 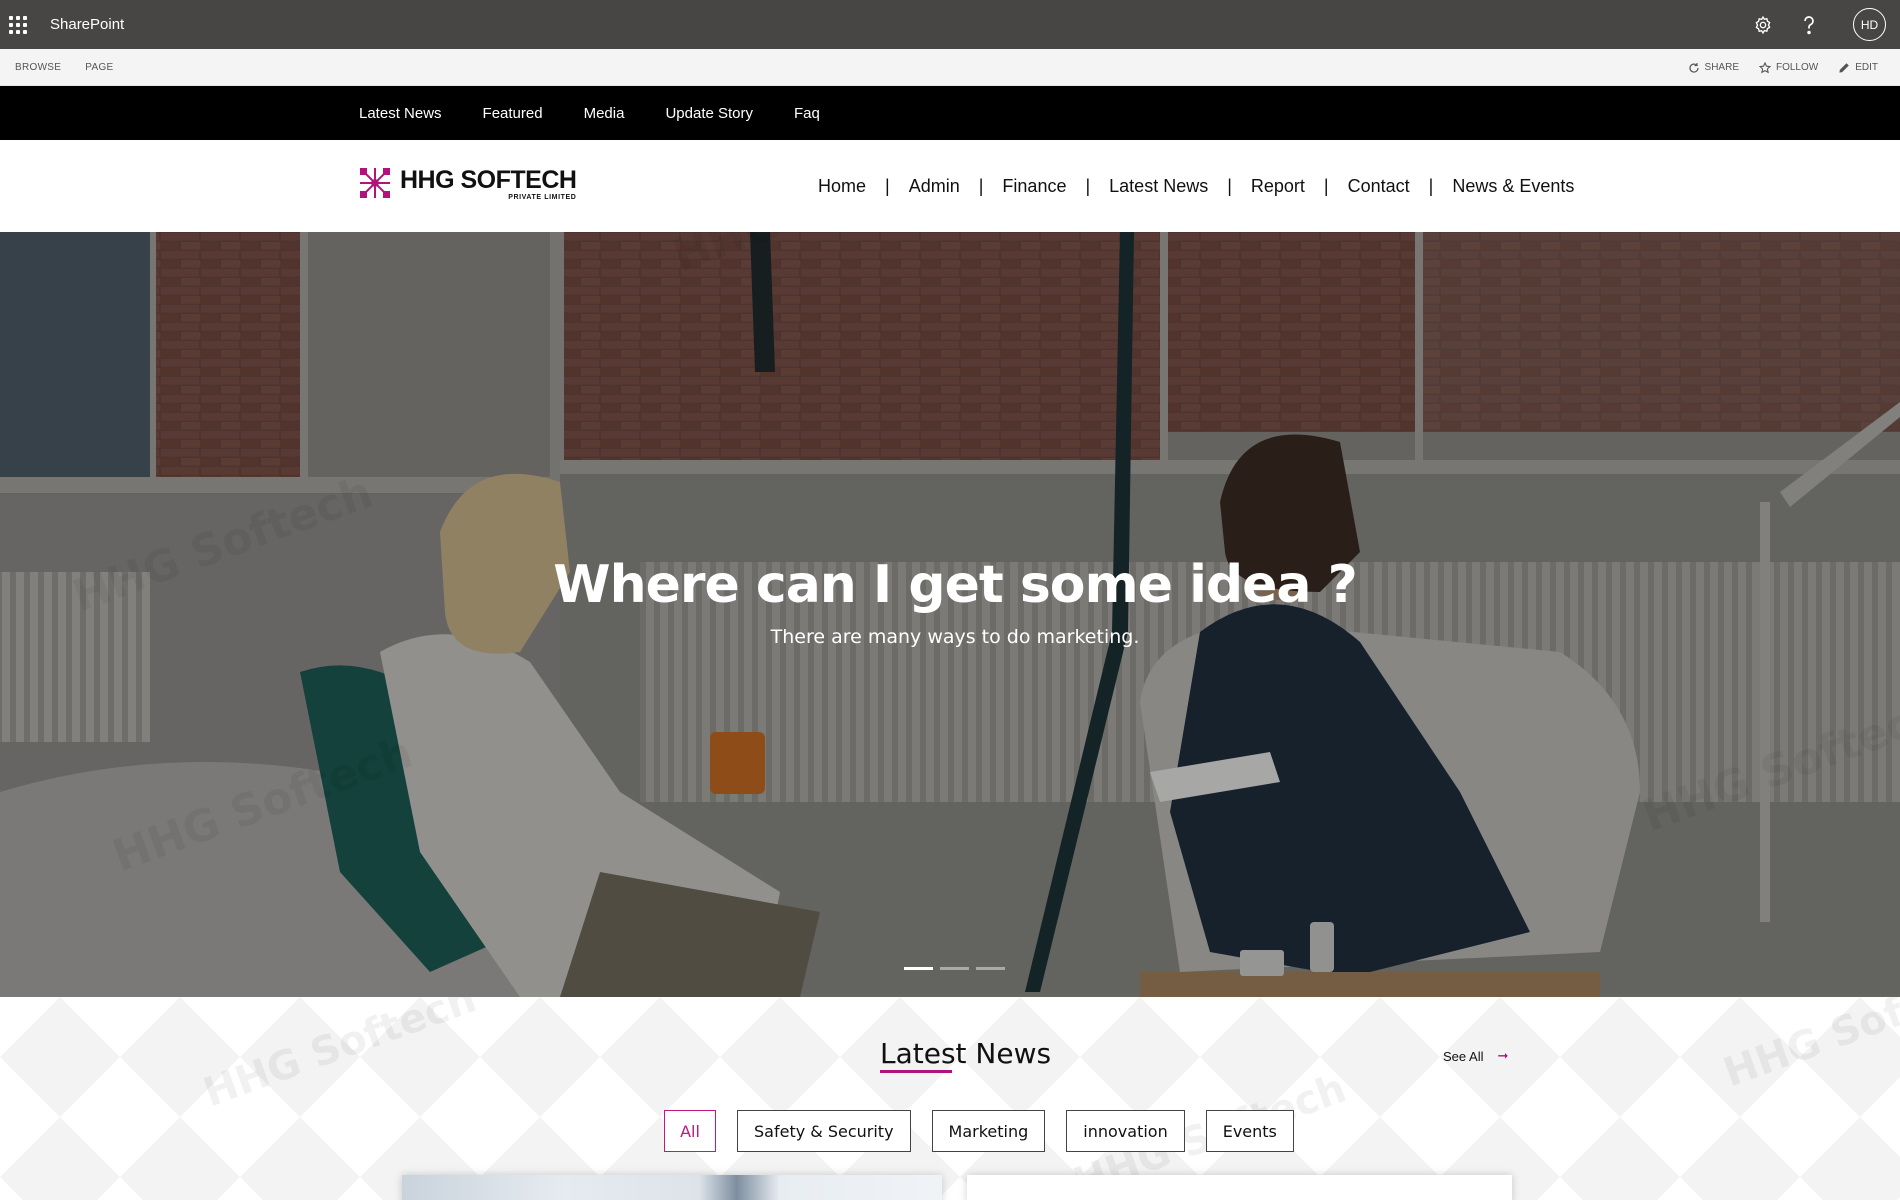 I want to click on top-nav-media: Media, so click(x=604, y=113).